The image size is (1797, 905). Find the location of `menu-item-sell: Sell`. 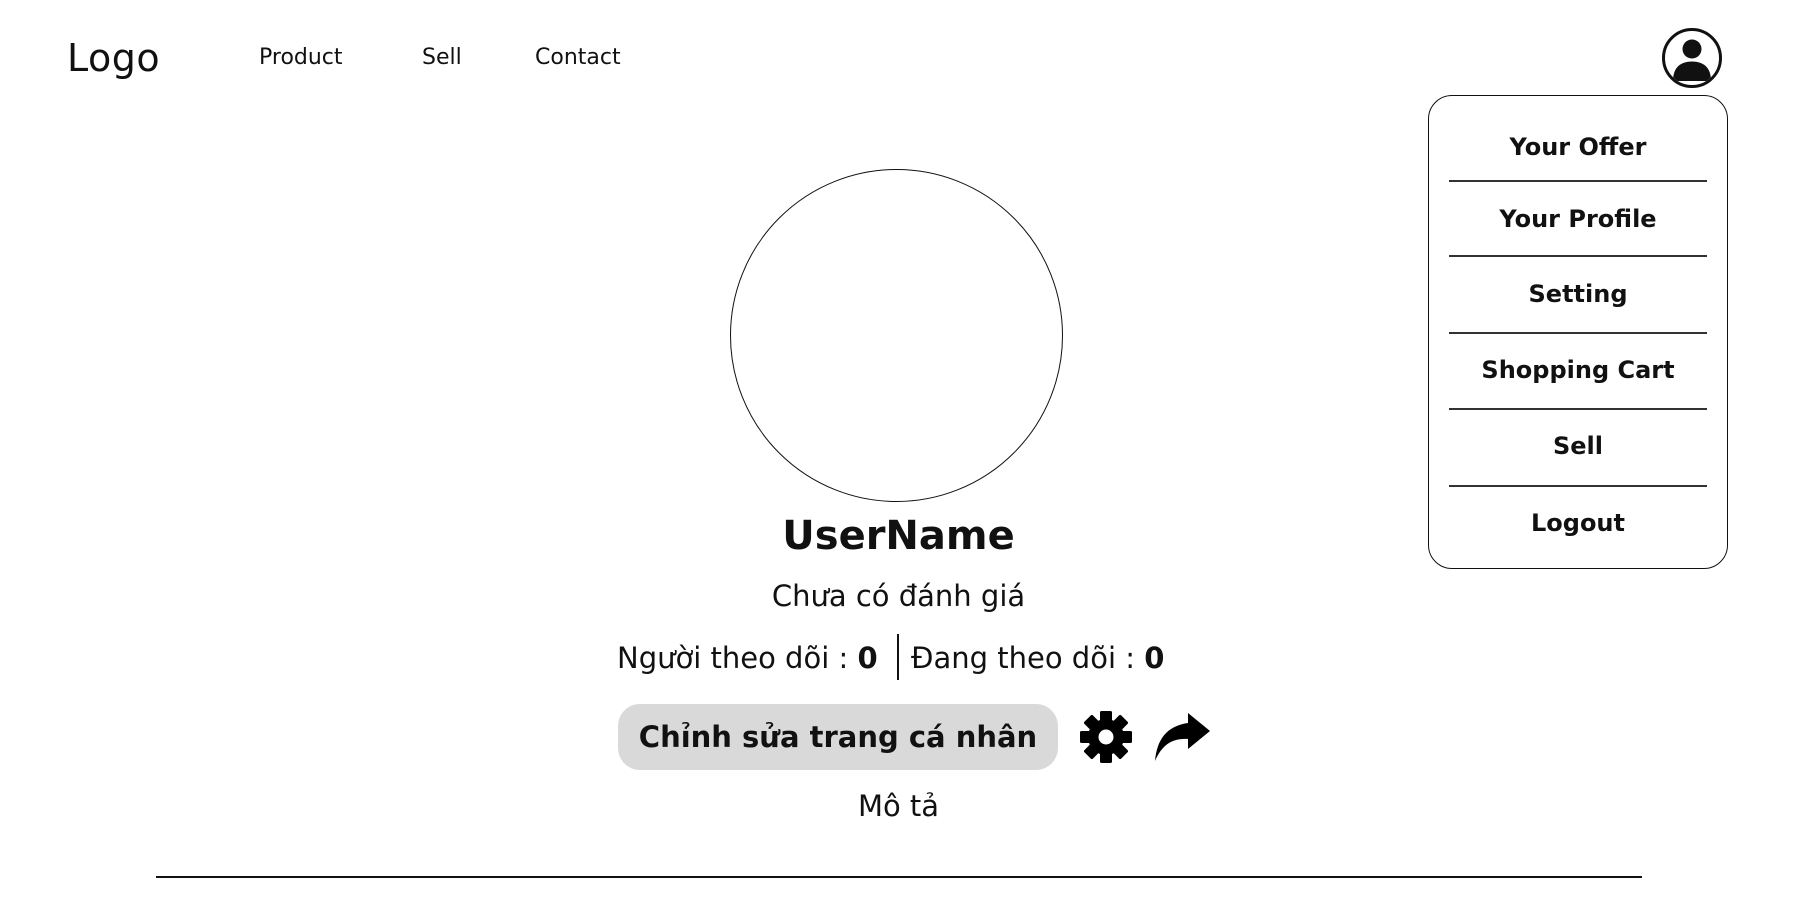

menu-item-sell: Sell is located at coordinates (1578, 446).